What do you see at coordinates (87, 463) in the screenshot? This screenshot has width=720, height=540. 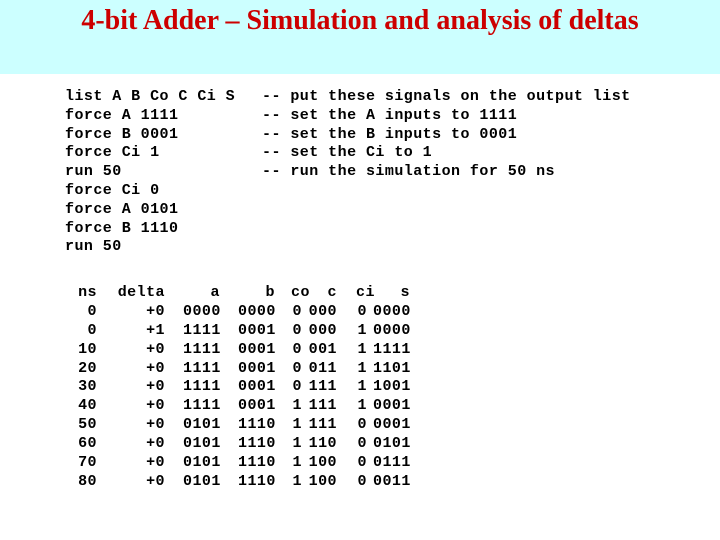 I see `cell-ns: 70` at bounding box center [87, 463].